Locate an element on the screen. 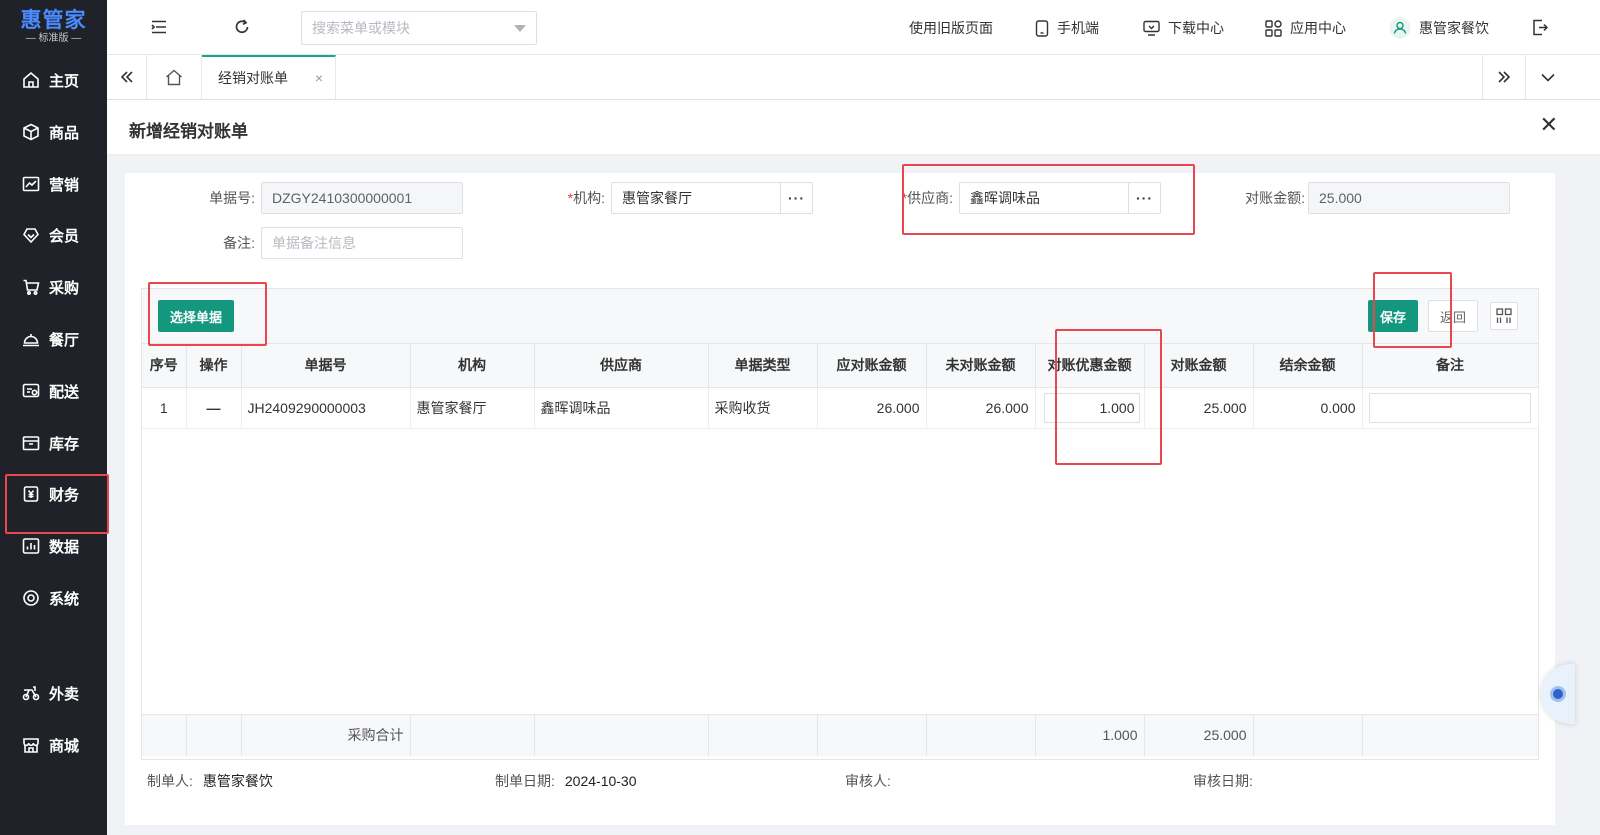 This screenshot has width=1600, height=835. tabs-dropdown is located at coordinates (1548, 77).